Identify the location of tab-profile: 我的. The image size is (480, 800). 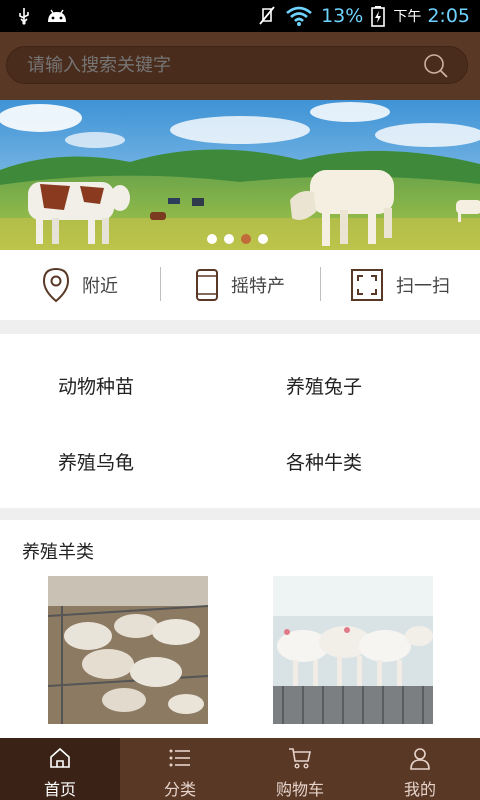
(420, 769).